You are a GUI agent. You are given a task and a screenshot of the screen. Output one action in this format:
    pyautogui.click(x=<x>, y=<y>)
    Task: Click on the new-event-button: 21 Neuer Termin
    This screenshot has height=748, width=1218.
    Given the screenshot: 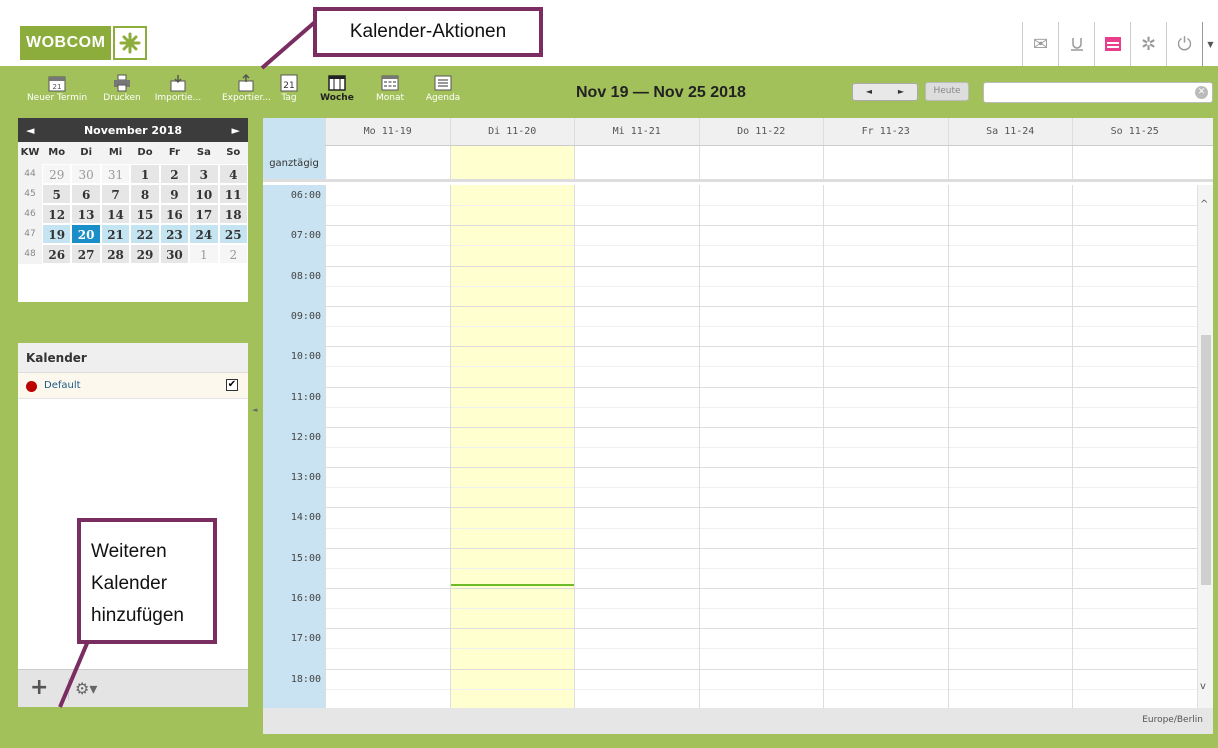 What is the action you would take?
    pyautogui.click(x=57, y=92)
    